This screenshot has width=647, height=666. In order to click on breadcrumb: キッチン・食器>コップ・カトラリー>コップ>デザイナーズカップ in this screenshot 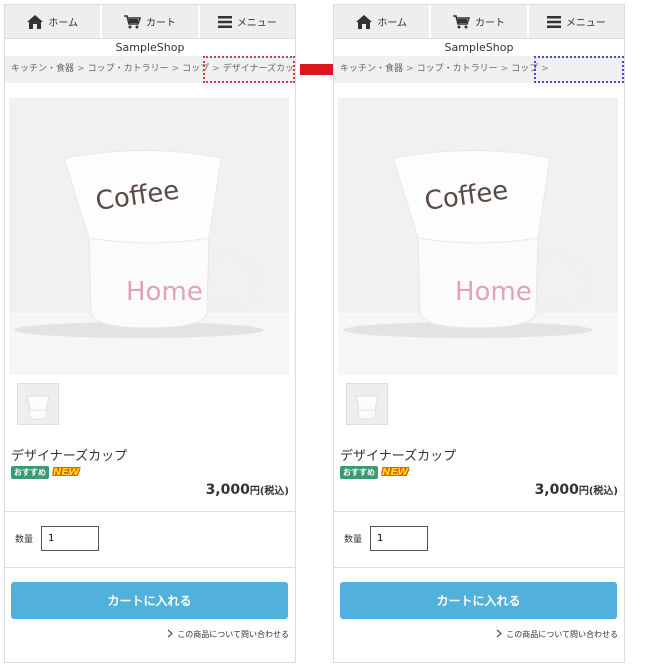, I will do `click(150, 69)`.